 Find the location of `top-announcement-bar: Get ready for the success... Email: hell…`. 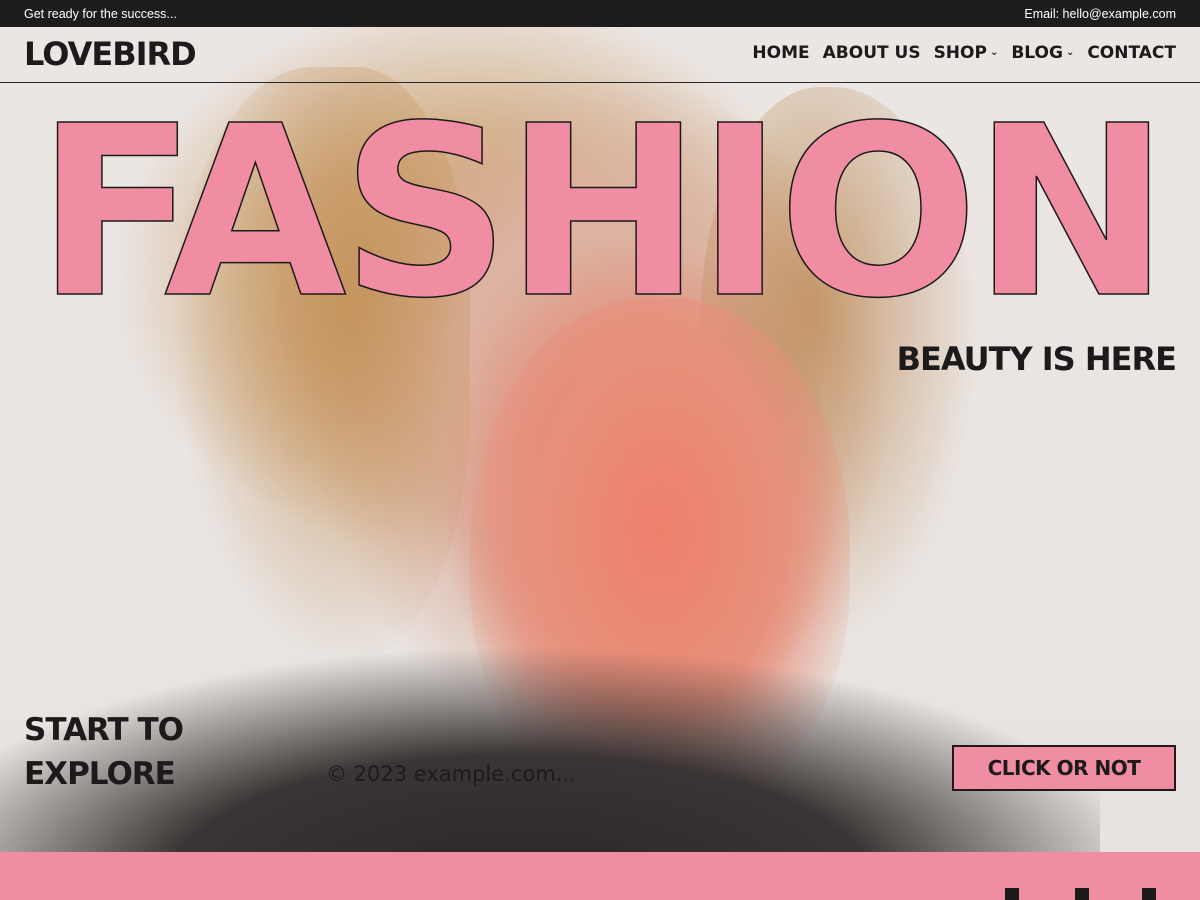

top-announcement-bar: Get ready for the success... Email: hell… is located at coordinates (600, 13).